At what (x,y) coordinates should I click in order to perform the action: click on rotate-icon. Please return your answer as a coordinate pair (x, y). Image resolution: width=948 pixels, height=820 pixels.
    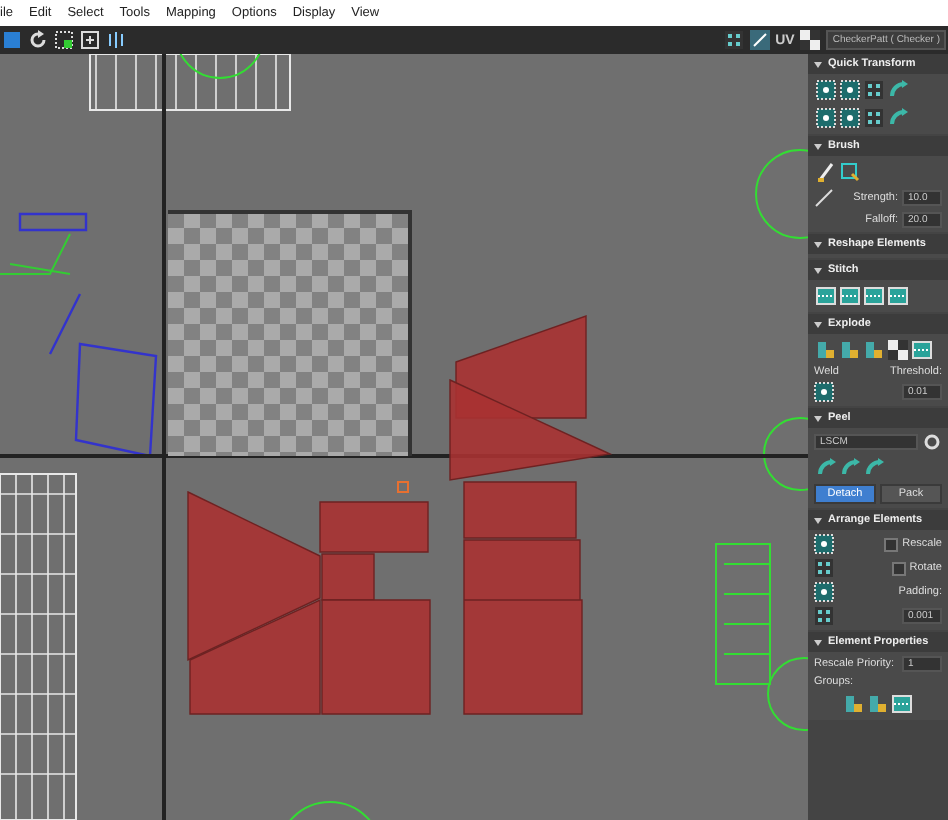
    Looking at the image, I should click on (38, 40).